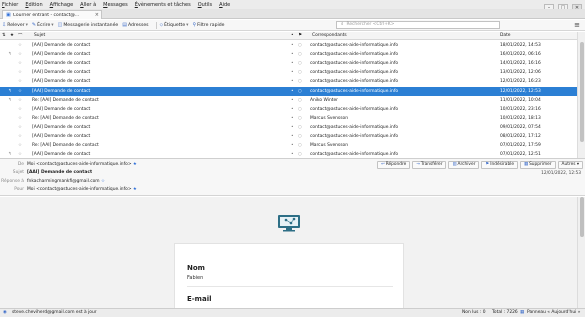  Describe the element at coordinates (329, 35) in the screenshot. I see `column-correspondent: Correspondants` at that location.